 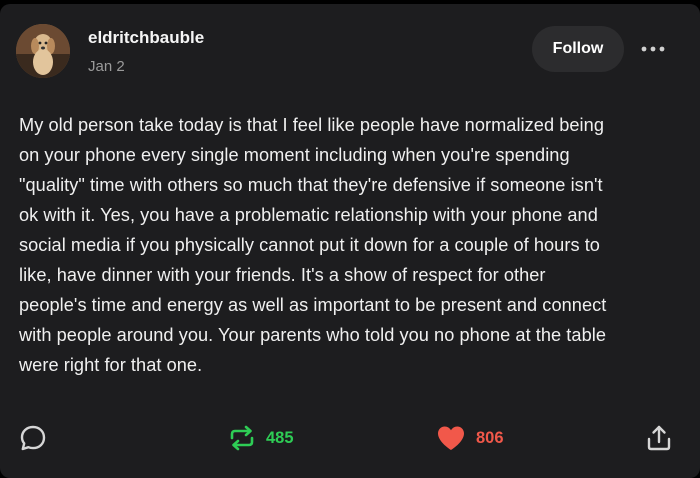 What do you see at coordinates (470, 438) in the screenshot?
I see `like-button: 806` at bounding box center [470, 438].